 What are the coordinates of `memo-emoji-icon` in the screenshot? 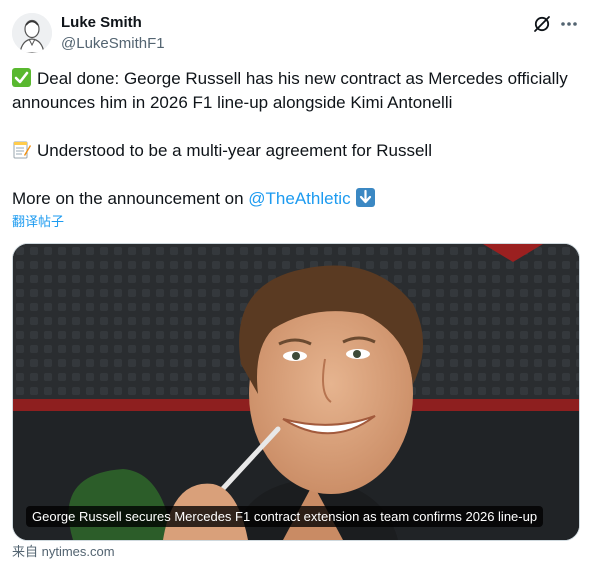 It's located at (21, 149).